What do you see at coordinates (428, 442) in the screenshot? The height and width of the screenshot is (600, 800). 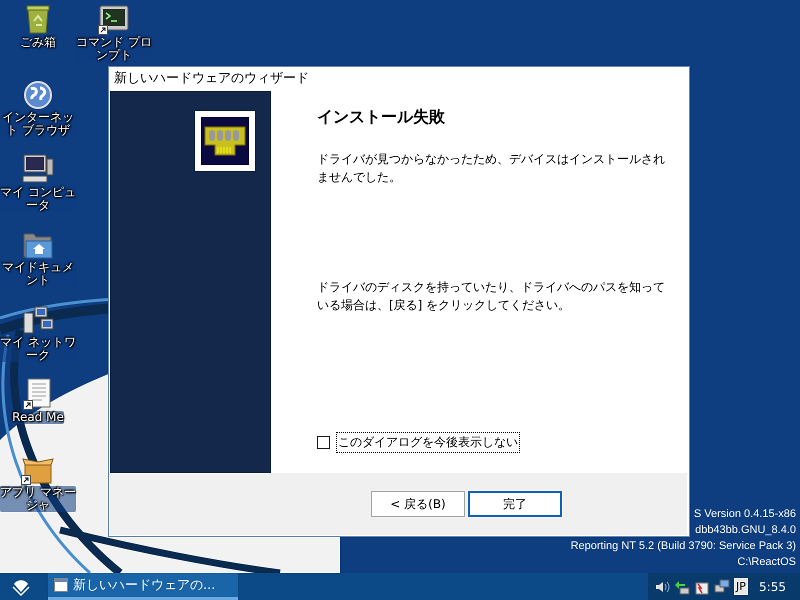 I see `checkbox-label: このダイアログを今後表示しない` at bounding box center [428, 442].